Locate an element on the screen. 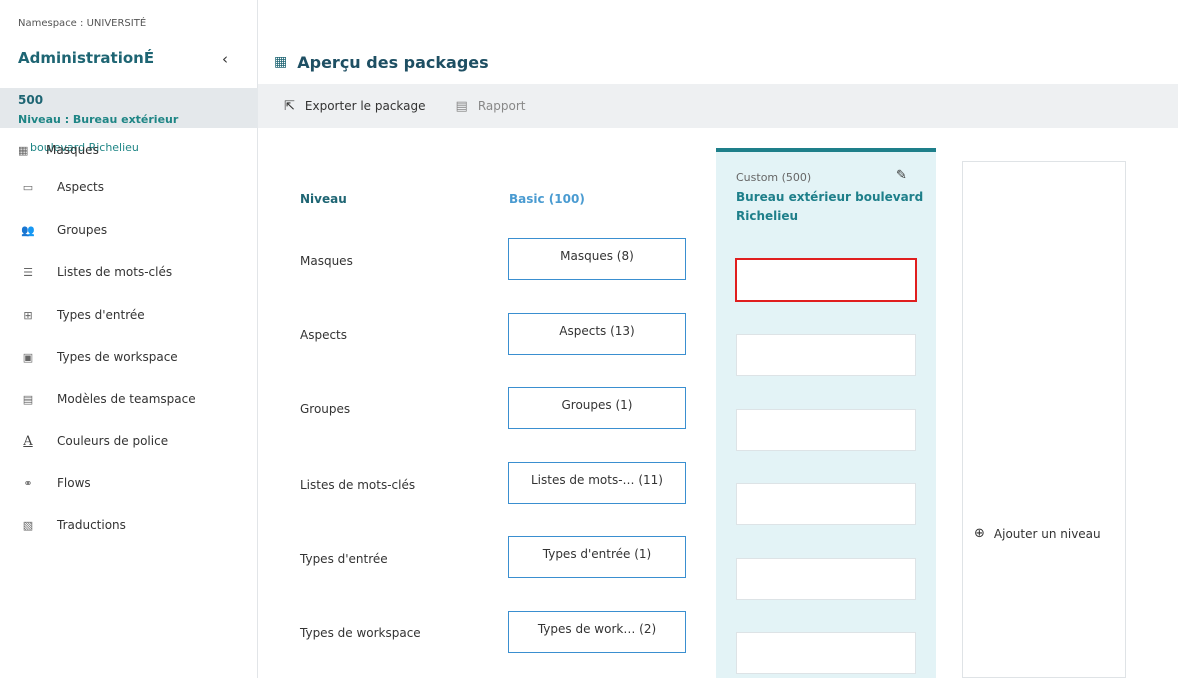 This screenshot has width=1178, height=678. custom-types-workspace-cell is located at coordinates (826, 653).